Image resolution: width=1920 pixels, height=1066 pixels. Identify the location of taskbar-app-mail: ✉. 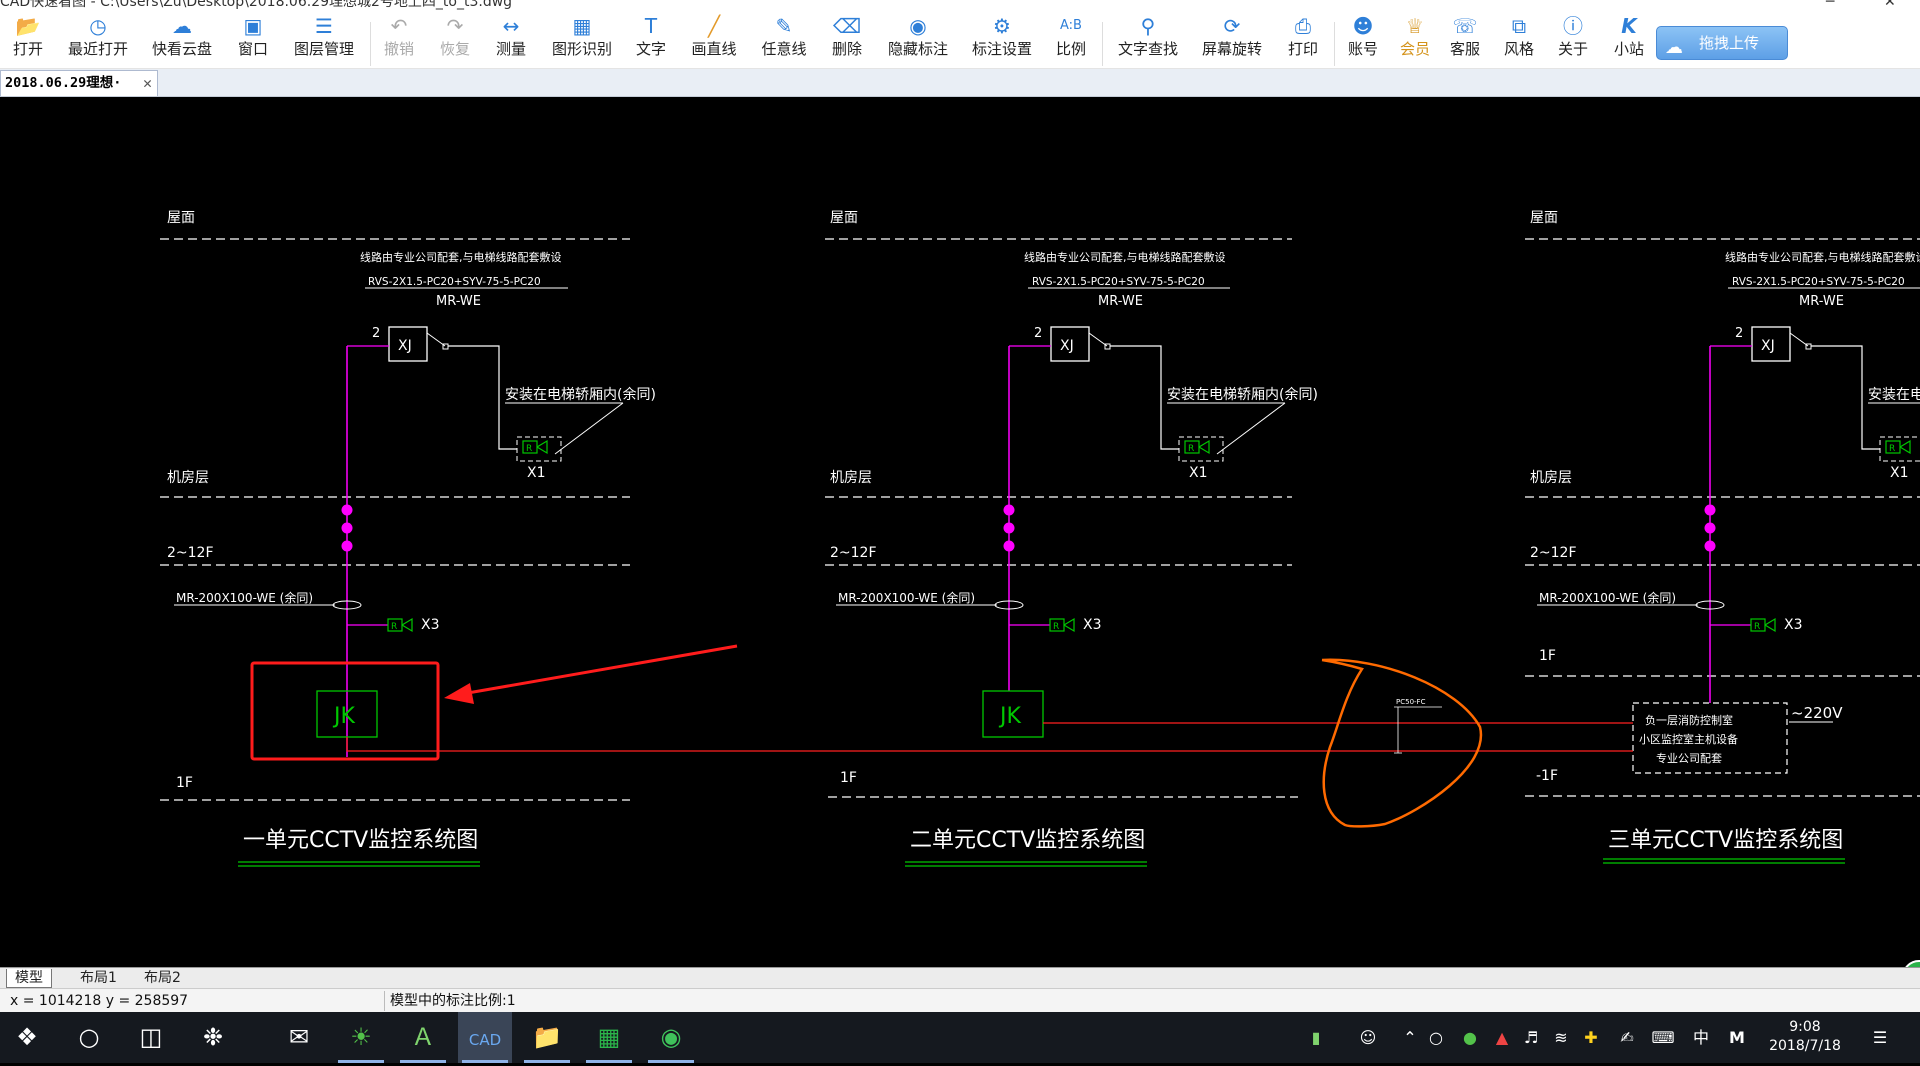
(299, 1037).